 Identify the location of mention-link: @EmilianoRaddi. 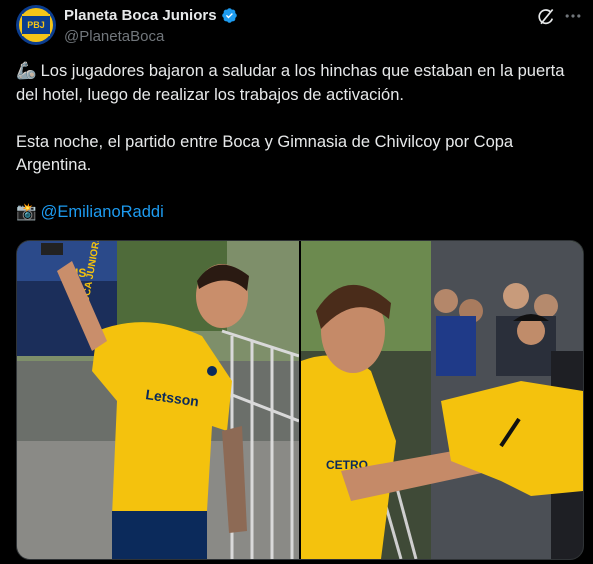
(102, 212).